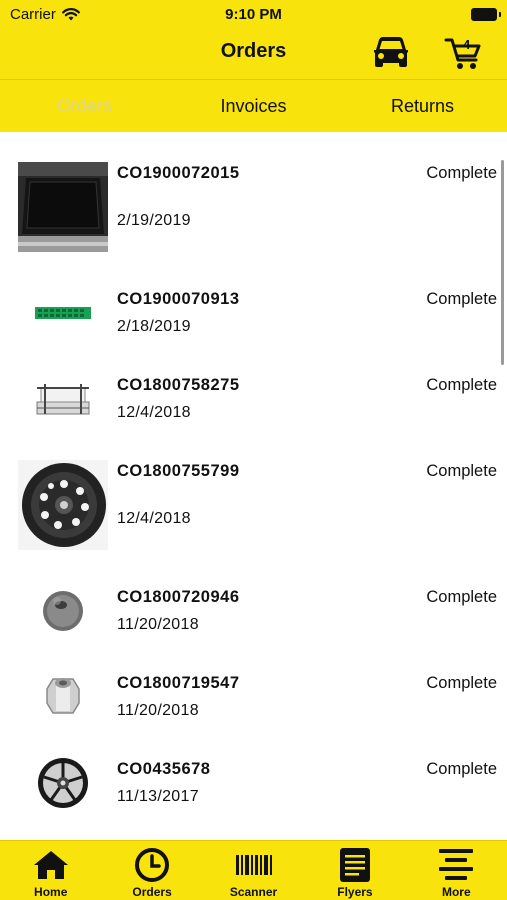  Describe the element at coordinates (63, 697) in the screenshot. I see `lug-nut-icon` at that location.